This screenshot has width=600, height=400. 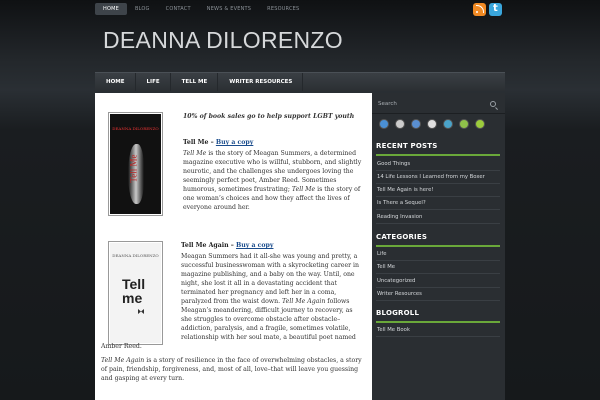 I want to click on main-nav-life: LIFE, so click(x=153, y=82).